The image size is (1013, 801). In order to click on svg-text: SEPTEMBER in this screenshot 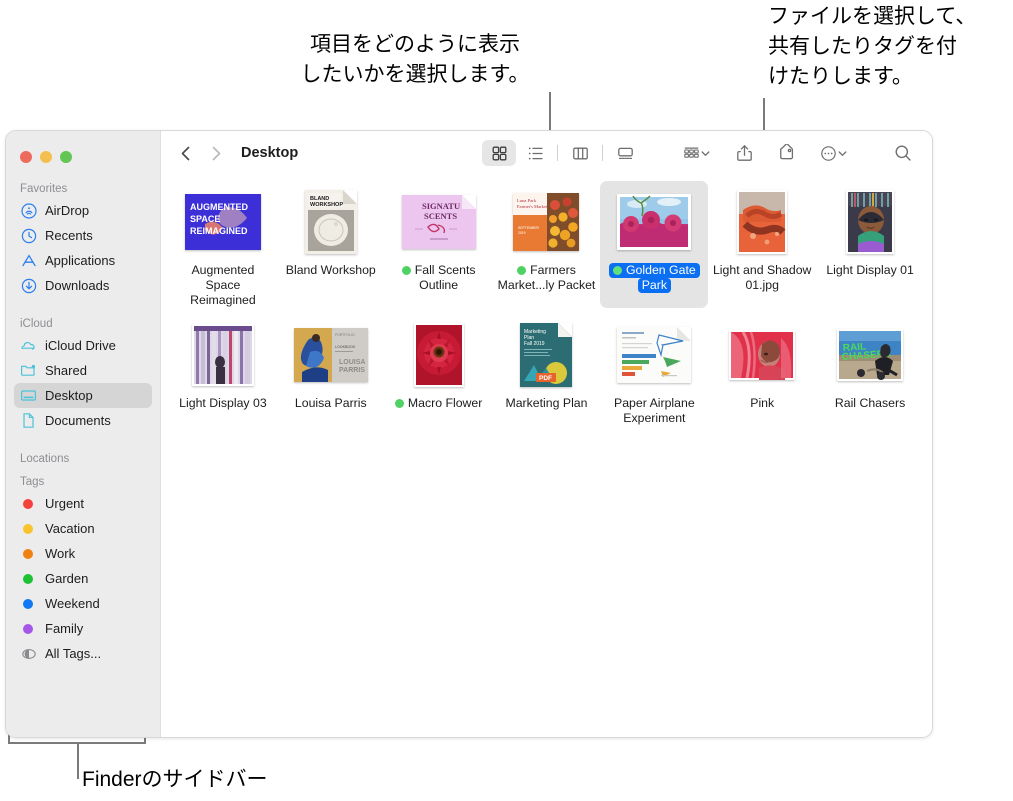, I will do `click(528, 228)`.